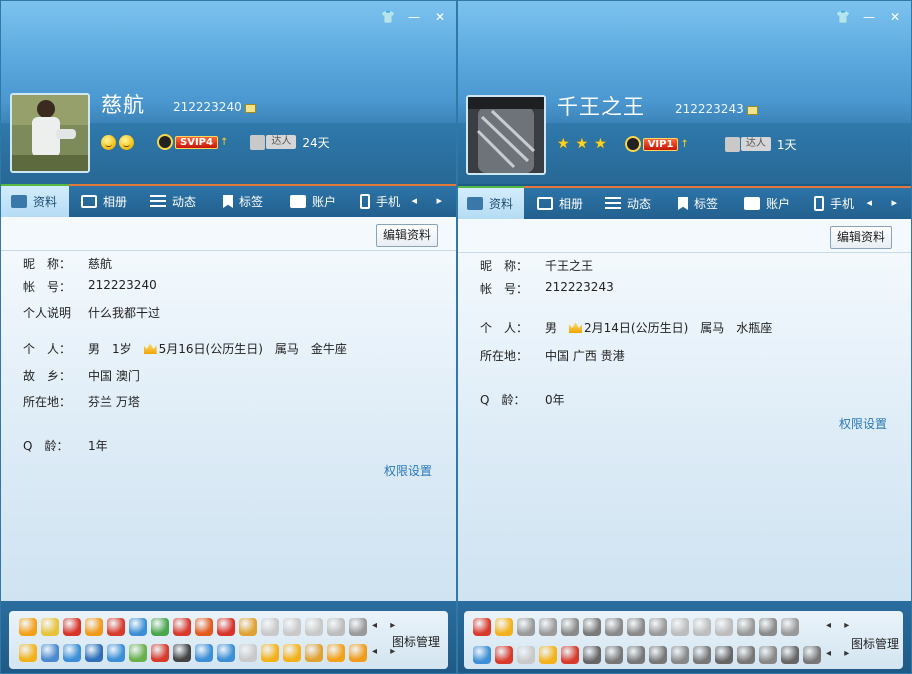 This screenshot has width=912, height=674. I want to click on vip-badge: VIP1 ↑, so click(656, 144).